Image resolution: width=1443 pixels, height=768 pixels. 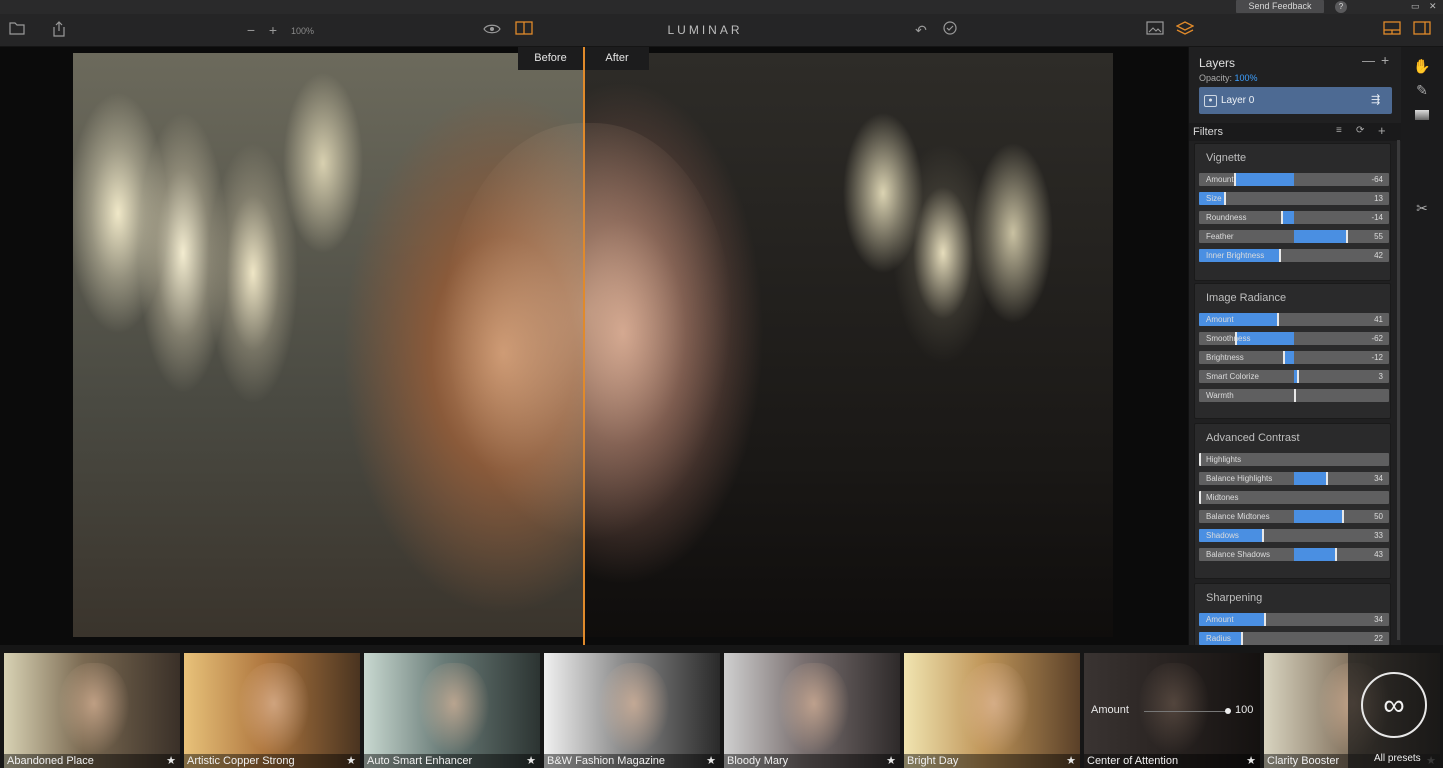 I want to click on image-info-icon, so click(x=1155, y=30).